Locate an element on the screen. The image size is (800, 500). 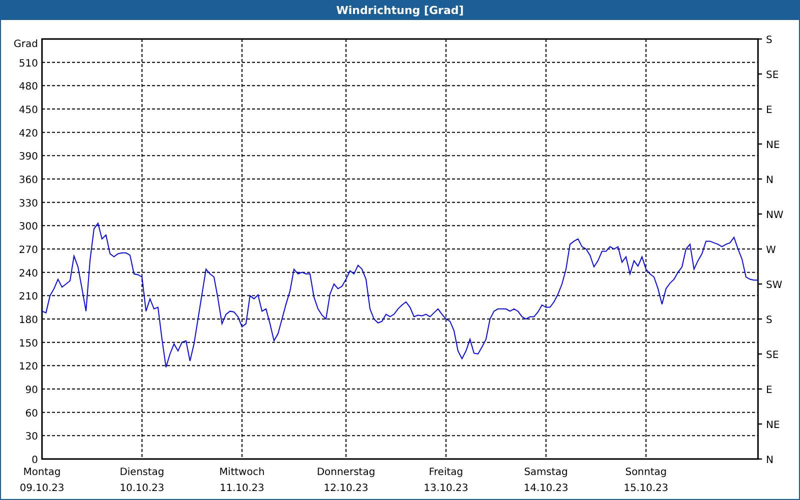
y-tick-label: 150 is located at coordinates (28, 344).